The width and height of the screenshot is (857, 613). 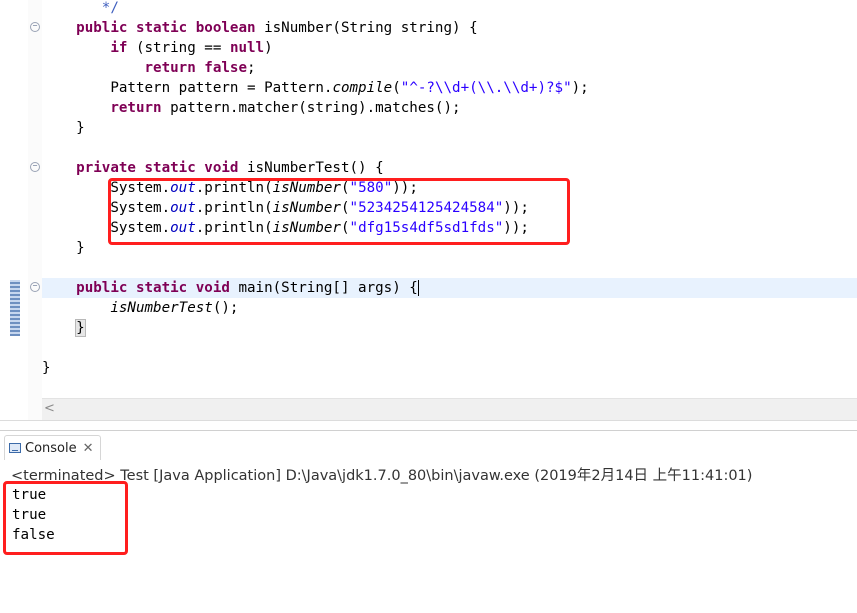 I want to click on code-text: ), so click(x=268, y=48).